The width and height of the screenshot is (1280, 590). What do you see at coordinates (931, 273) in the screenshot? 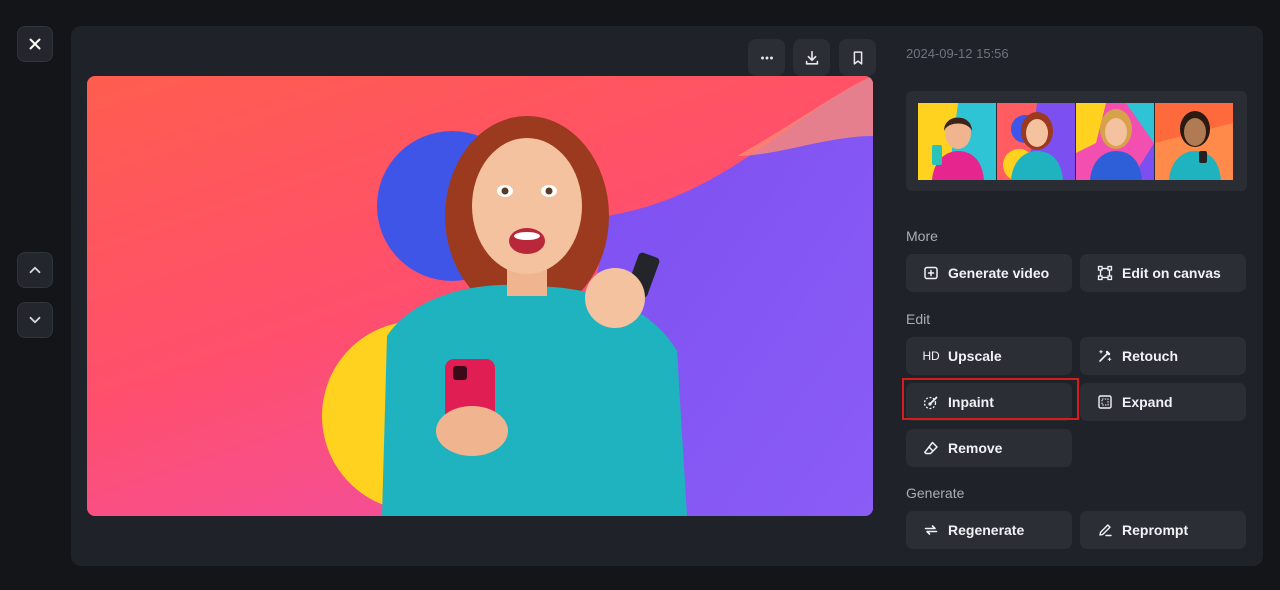
I see `video-plus-icon` at bounding box center [931, 273].